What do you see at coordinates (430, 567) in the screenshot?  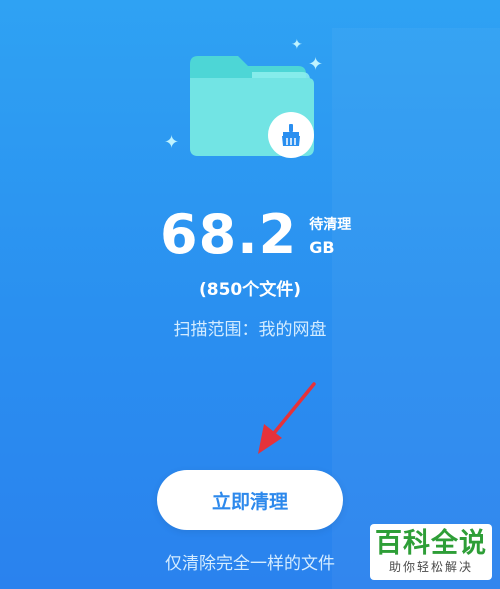 I see `watermark-subtitle: 助你轻松解决` at bounding box center [430, 567].